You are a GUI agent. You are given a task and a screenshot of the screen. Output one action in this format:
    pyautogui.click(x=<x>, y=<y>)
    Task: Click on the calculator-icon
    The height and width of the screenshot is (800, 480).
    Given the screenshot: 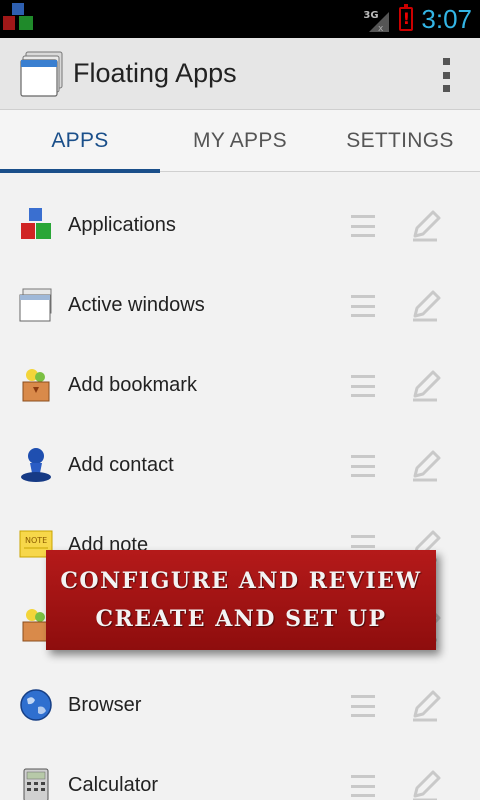 What is the action you would take?
    pyautogui.click(x=36, y=784)
    